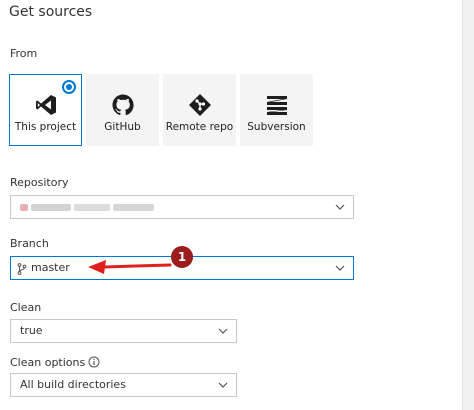 The image size is (474, 410). I want to click on branch-icon, so click(22, 269).